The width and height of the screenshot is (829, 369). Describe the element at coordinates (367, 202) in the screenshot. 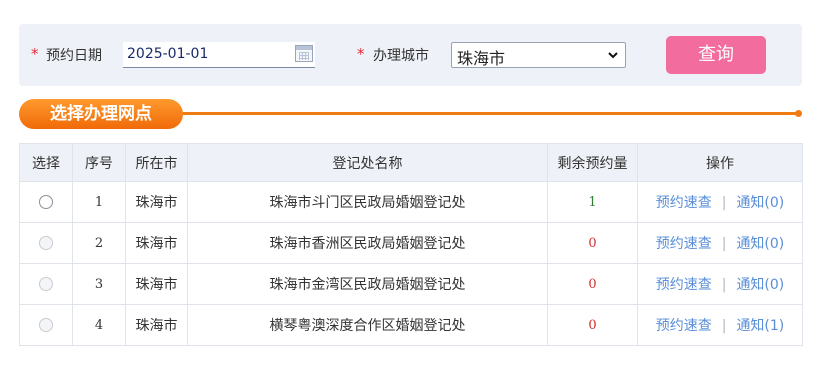

I see `office-name-cell: 珠海市斗门区民政局婚姻登记处` at that location.